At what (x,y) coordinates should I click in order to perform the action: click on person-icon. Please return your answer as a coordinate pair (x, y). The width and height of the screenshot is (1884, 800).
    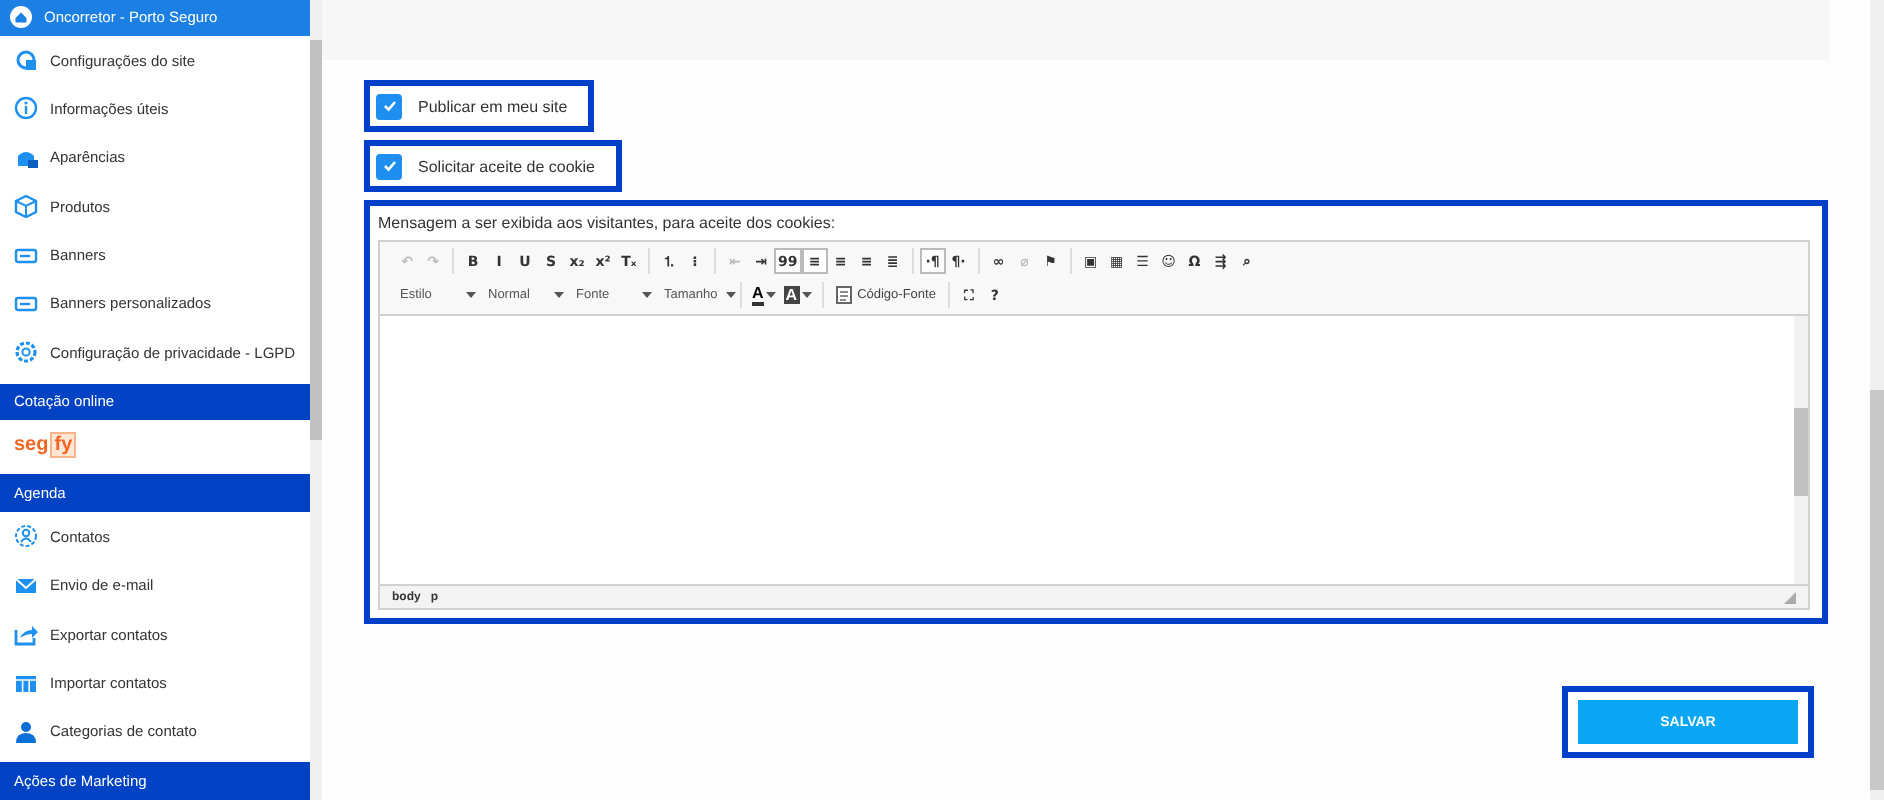
    Looking at the image, I should click on (26, 731).